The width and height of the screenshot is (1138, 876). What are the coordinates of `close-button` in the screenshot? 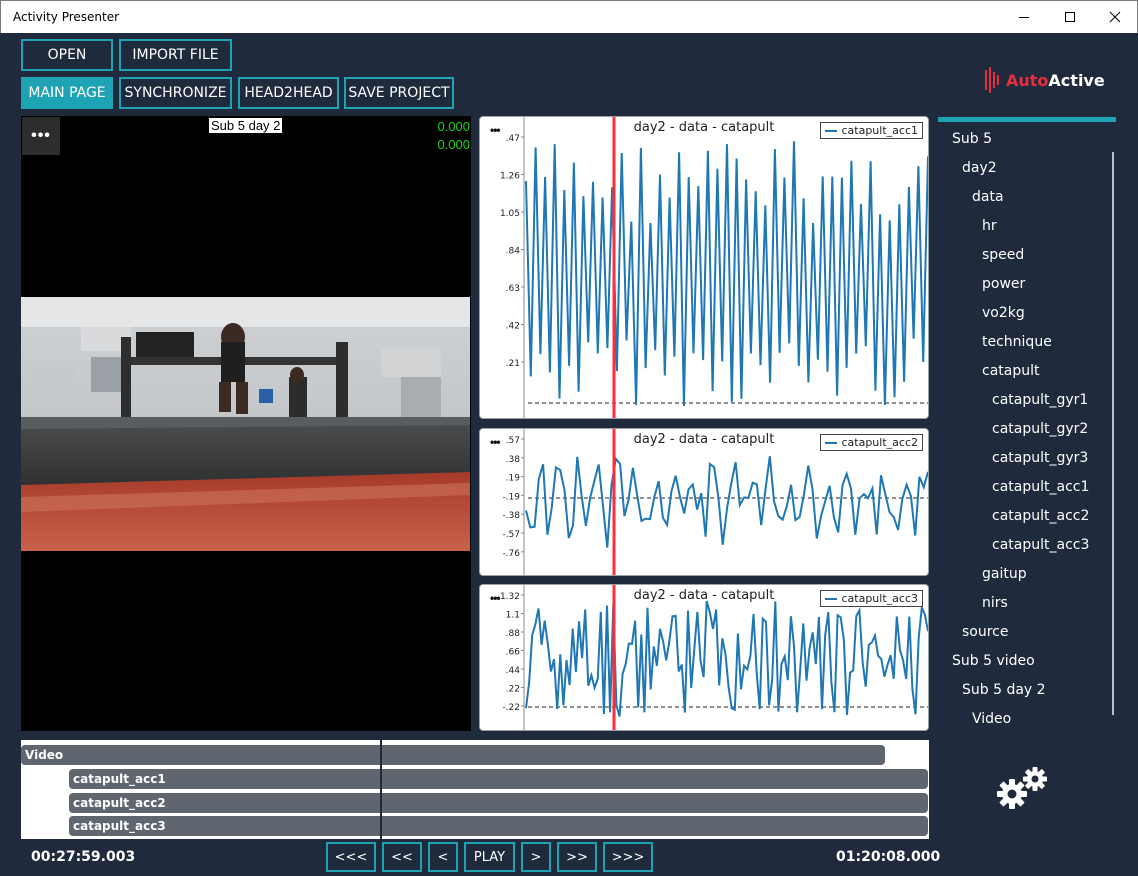 It's located at (1115, 17).